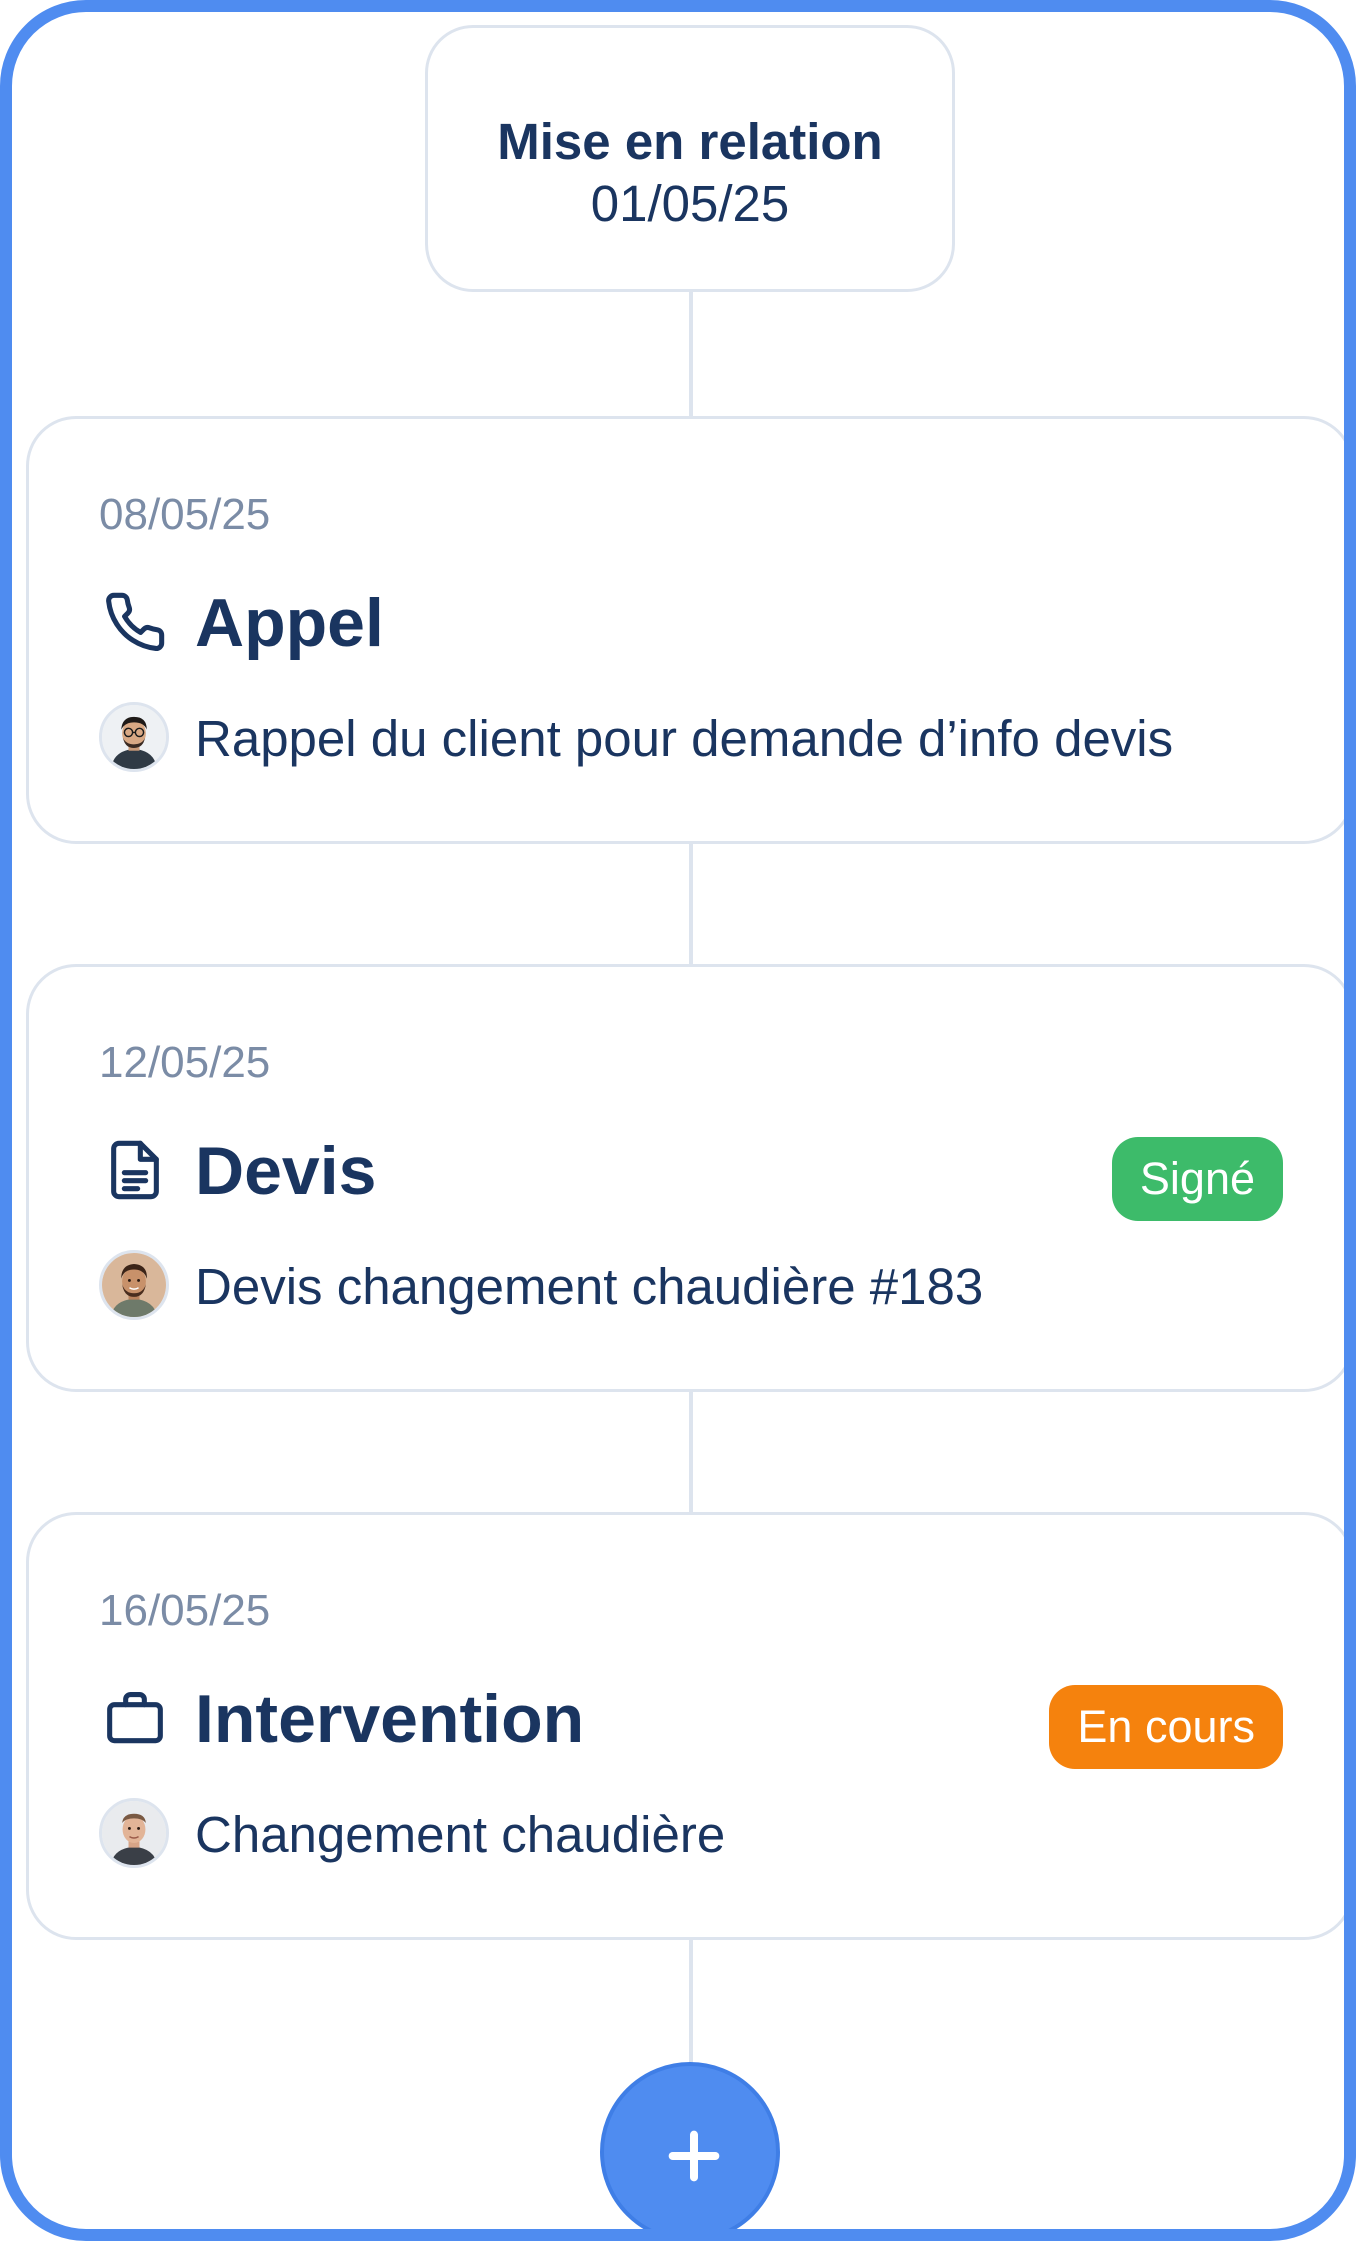 This screenshot has height=2241, width=1356. I want to click on add-event-button, so click(690, 2145).